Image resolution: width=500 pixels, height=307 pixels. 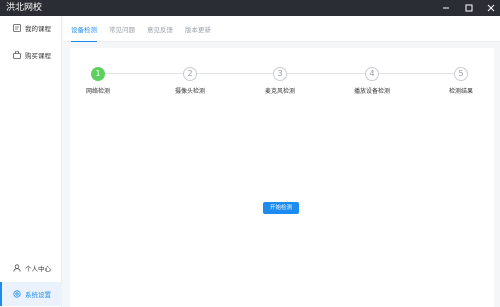 What do you see at coordinates (461, 74) in the screenshot?
I see `step-5-circle: 5` at bounding box center [461, 74].